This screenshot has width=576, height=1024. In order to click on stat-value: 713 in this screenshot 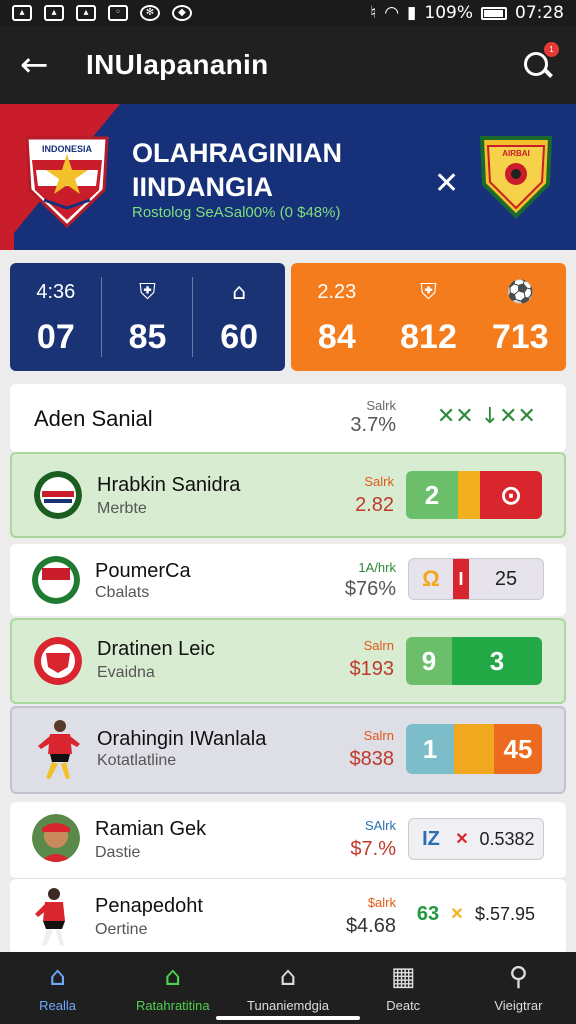, I will do `click(520, 336)`.